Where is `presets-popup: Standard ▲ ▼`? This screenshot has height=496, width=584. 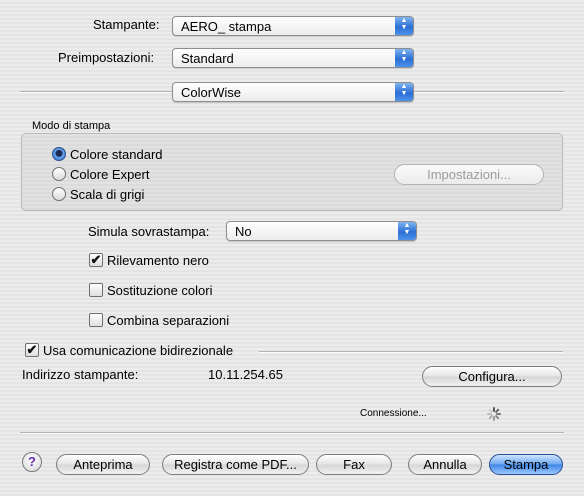
presets-popup: Standard ▲ ▼ is located at coordinates (293, 58).